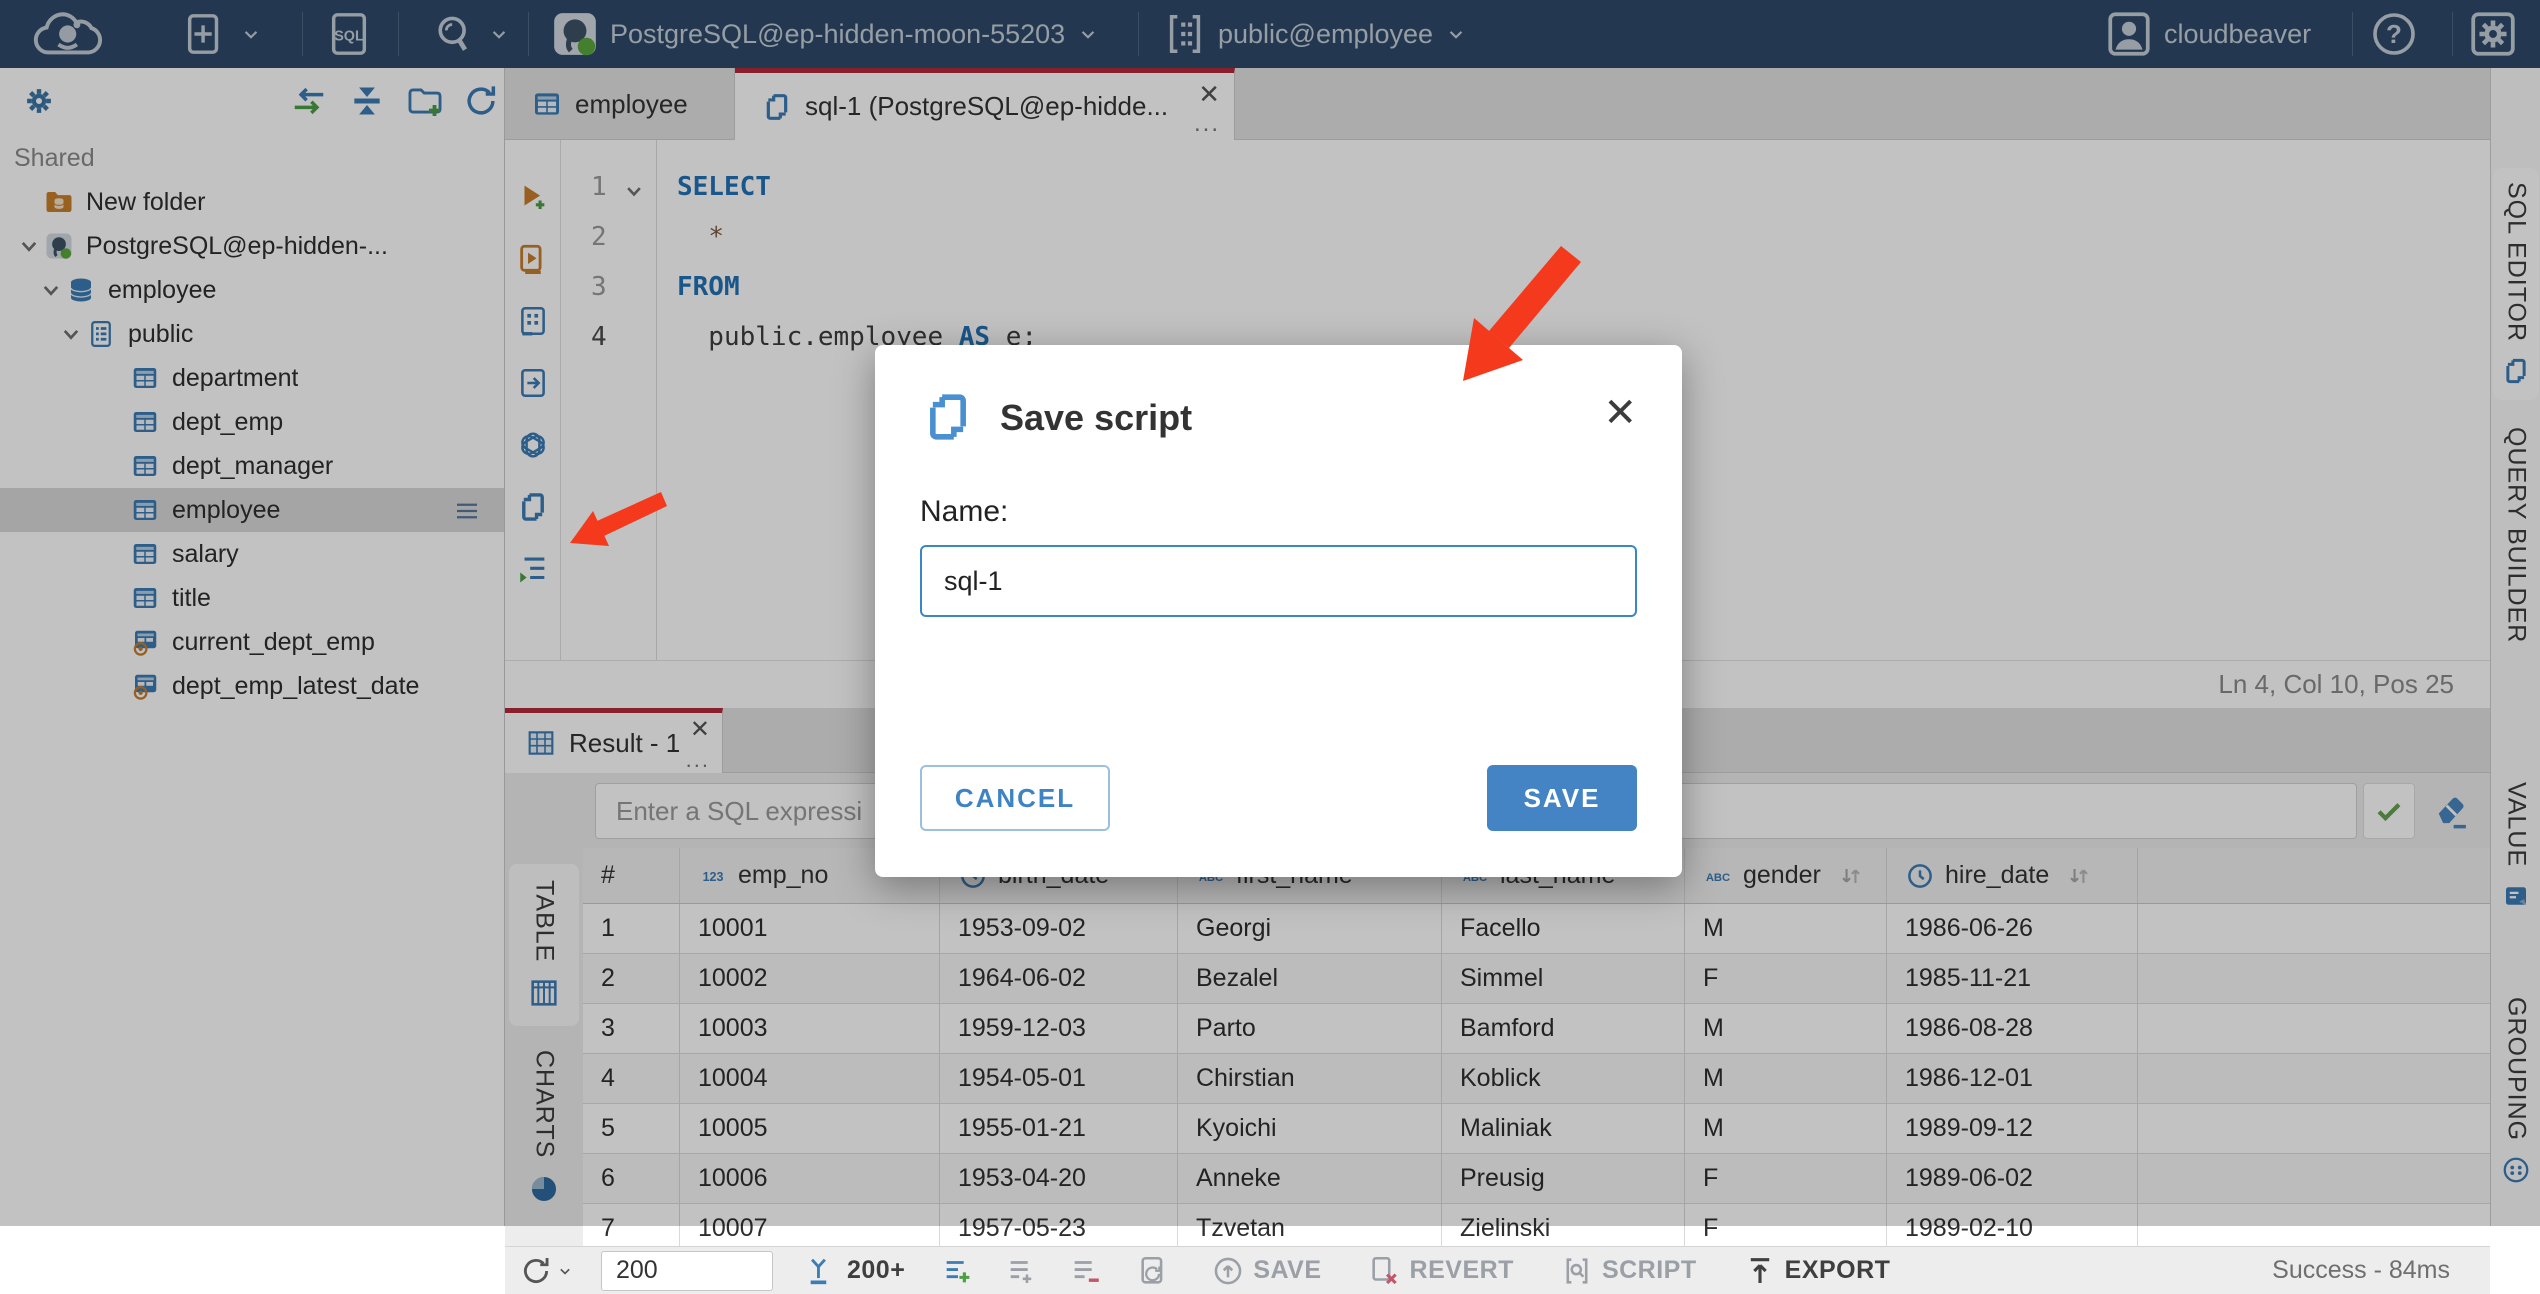 This screenshot has height=1294, width=2540. I want to click on cancel-label: CANCEL, so click(1015, 797).